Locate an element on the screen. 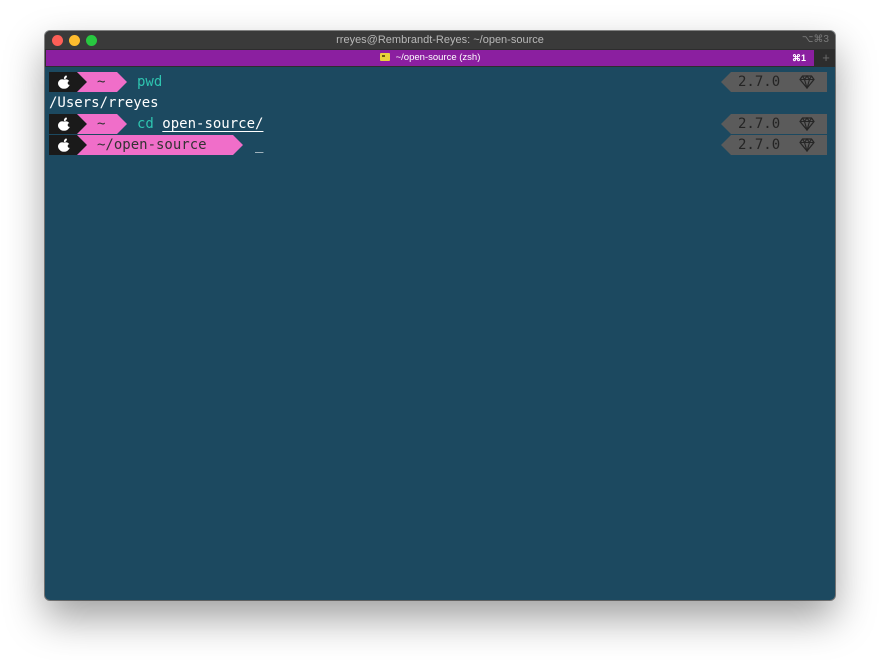  command-text: cd is located at coordinates (145, 124).